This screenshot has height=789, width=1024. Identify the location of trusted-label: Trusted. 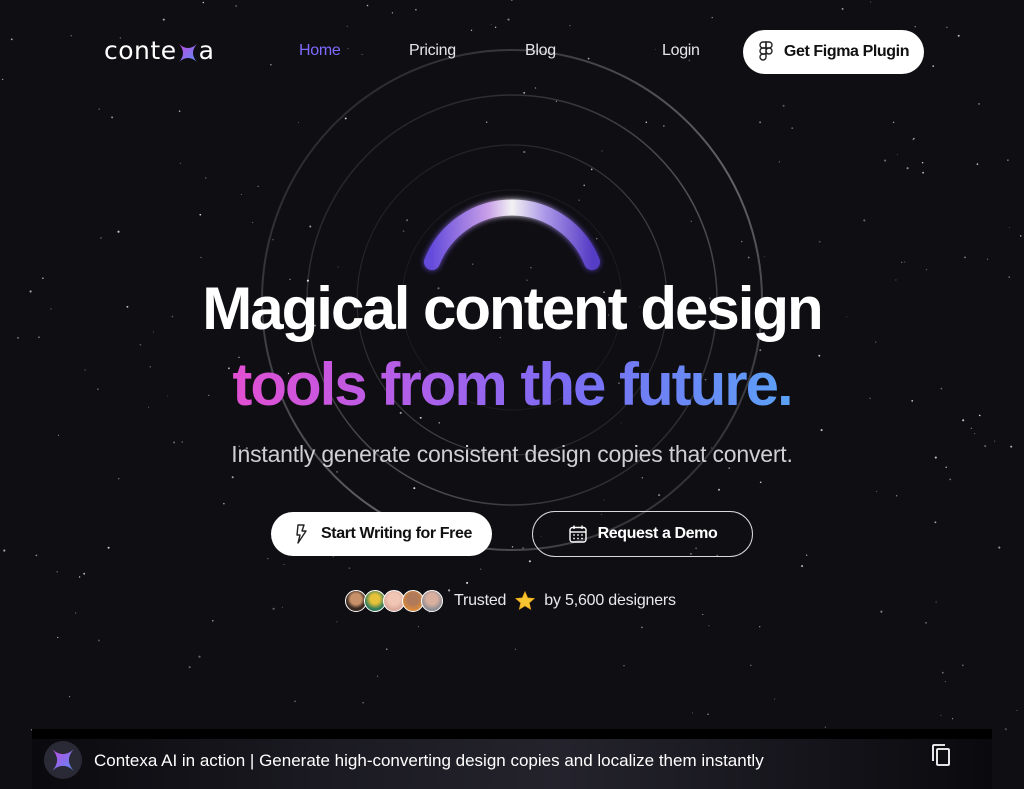
(480, 600).